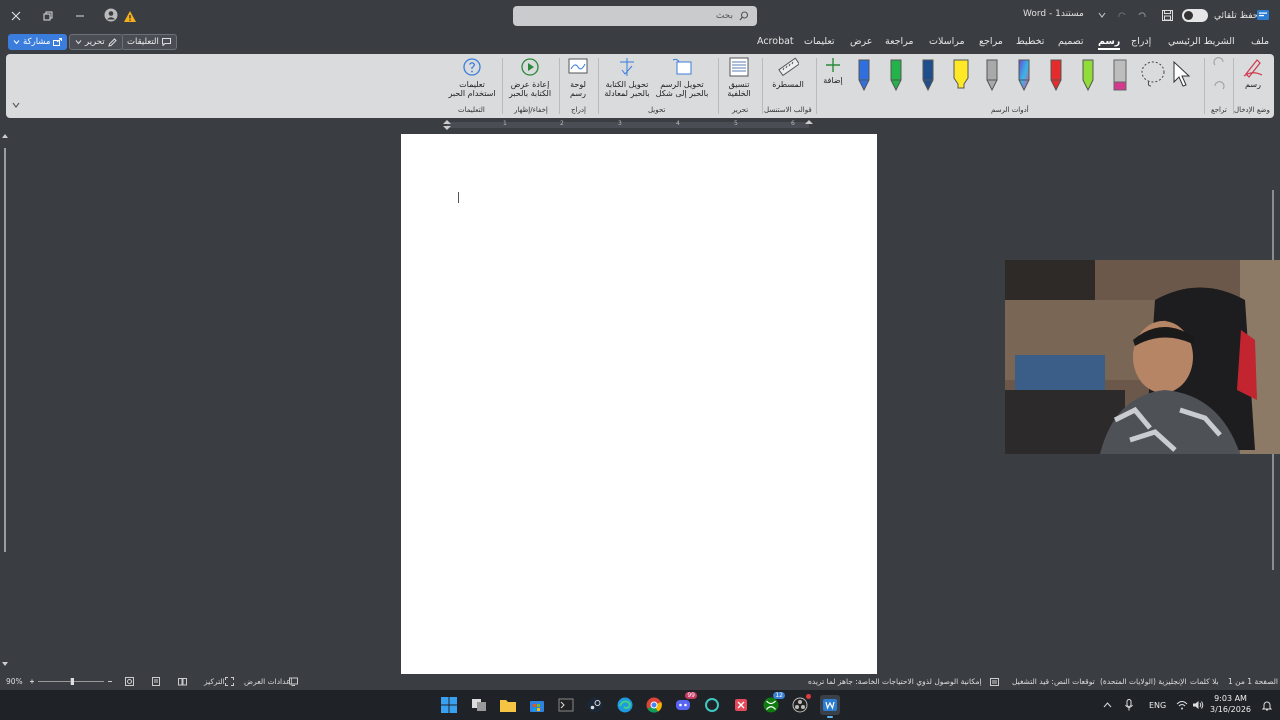 The width and height of the screenshot is (1280, 720). I want to click on redo-button, so click(1122, 15).